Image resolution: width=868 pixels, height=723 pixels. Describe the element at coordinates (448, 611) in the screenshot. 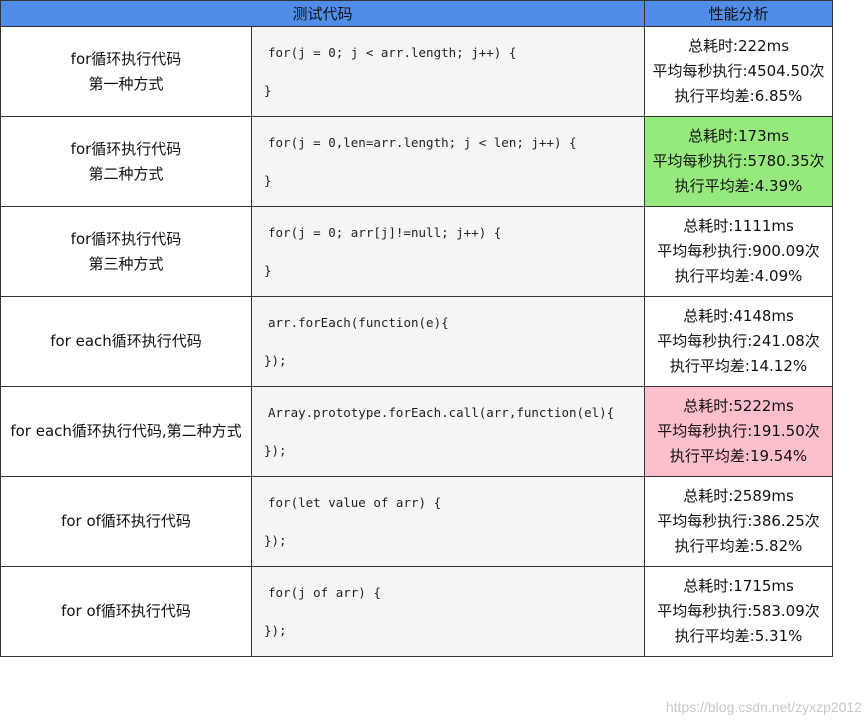

I see `code-cell: for(j of arr) { });` at that location.